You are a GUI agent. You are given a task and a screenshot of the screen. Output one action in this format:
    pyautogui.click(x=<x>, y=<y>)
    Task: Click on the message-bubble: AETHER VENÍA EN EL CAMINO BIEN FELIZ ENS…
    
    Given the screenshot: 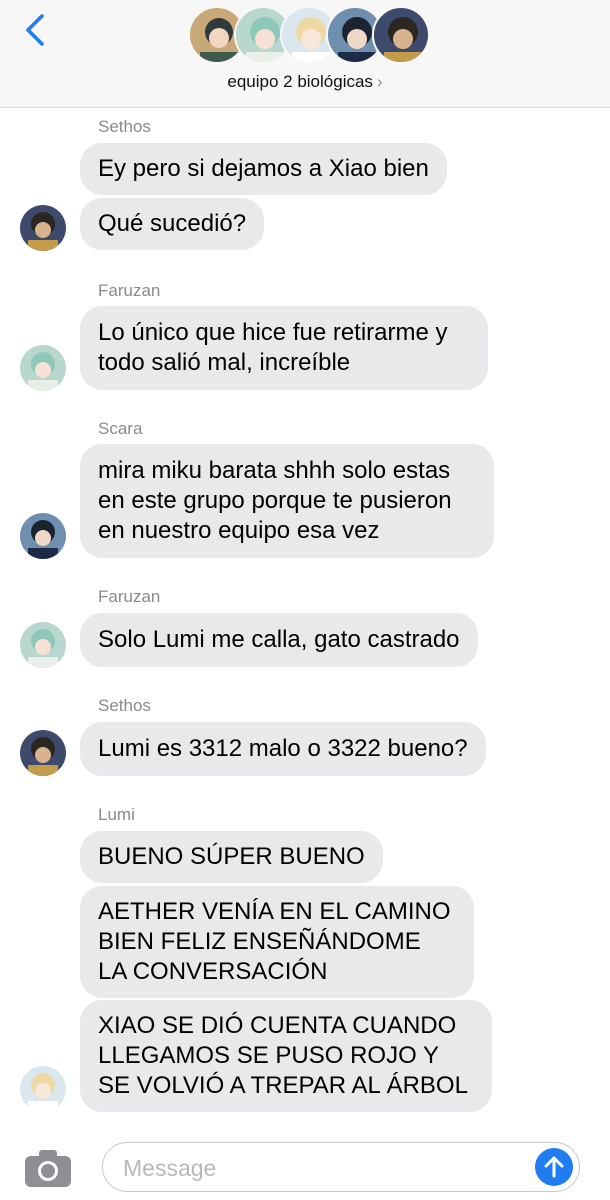 What is the action you would take?
    pyautogui.click(x=277, y=942)
    